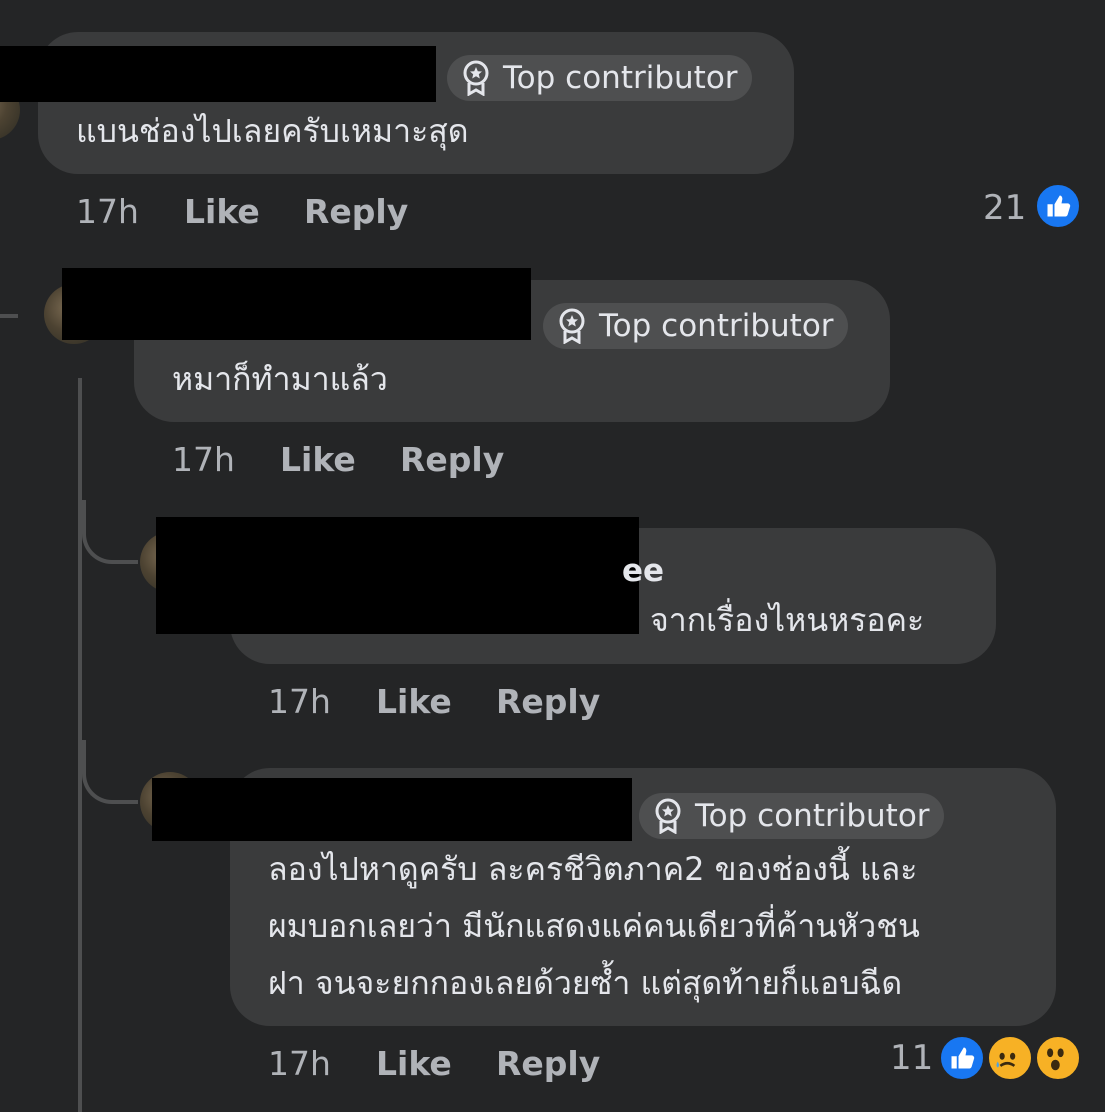  Describe the element at coordinates (643, 571) in the screenshot. I see `author-name-fragment: ee` at that location.